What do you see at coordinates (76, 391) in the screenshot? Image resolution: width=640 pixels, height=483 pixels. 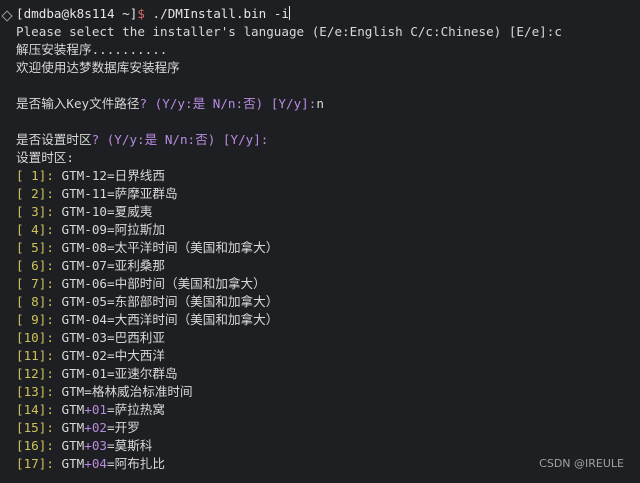 I see `timezone-code: GTM=` at bounding box center [76, 391].